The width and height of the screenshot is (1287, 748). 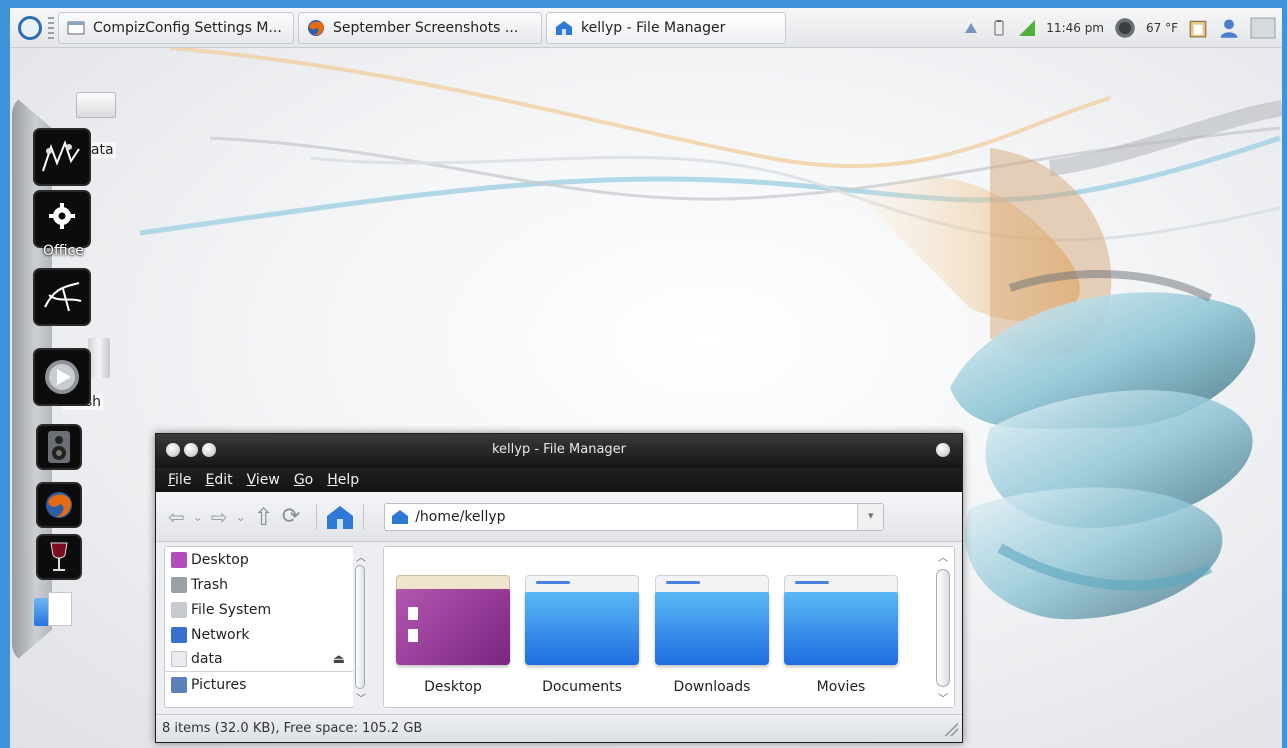 What do you see at coordinates (219, 684) in the screenshot?
I see `place-label: Pictures` at bounding box center [219, 684].